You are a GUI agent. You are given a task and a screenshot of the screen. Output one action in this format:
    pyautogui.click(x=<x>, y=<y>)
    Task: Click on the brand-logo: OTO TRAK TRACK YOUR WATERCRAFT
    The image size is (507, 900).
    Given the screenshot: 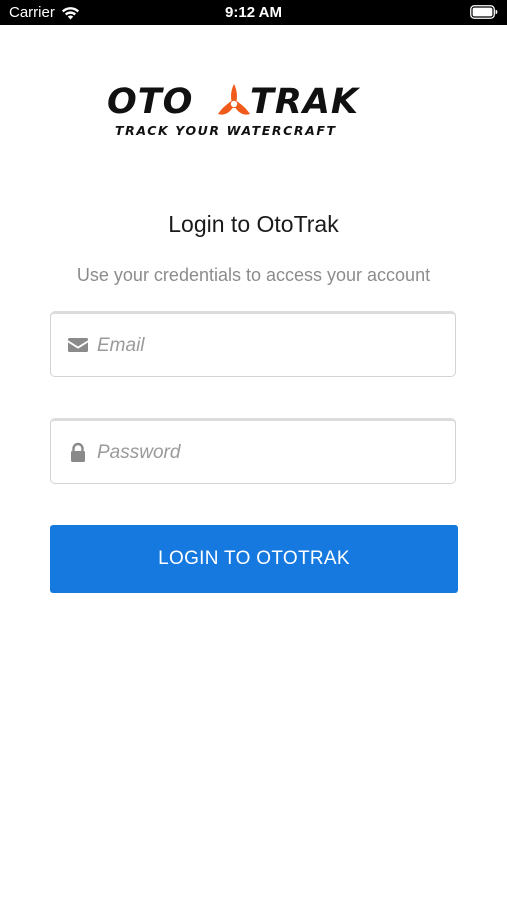 What is the action you would take?
    pyautogui.click(x=254, y=112)
    